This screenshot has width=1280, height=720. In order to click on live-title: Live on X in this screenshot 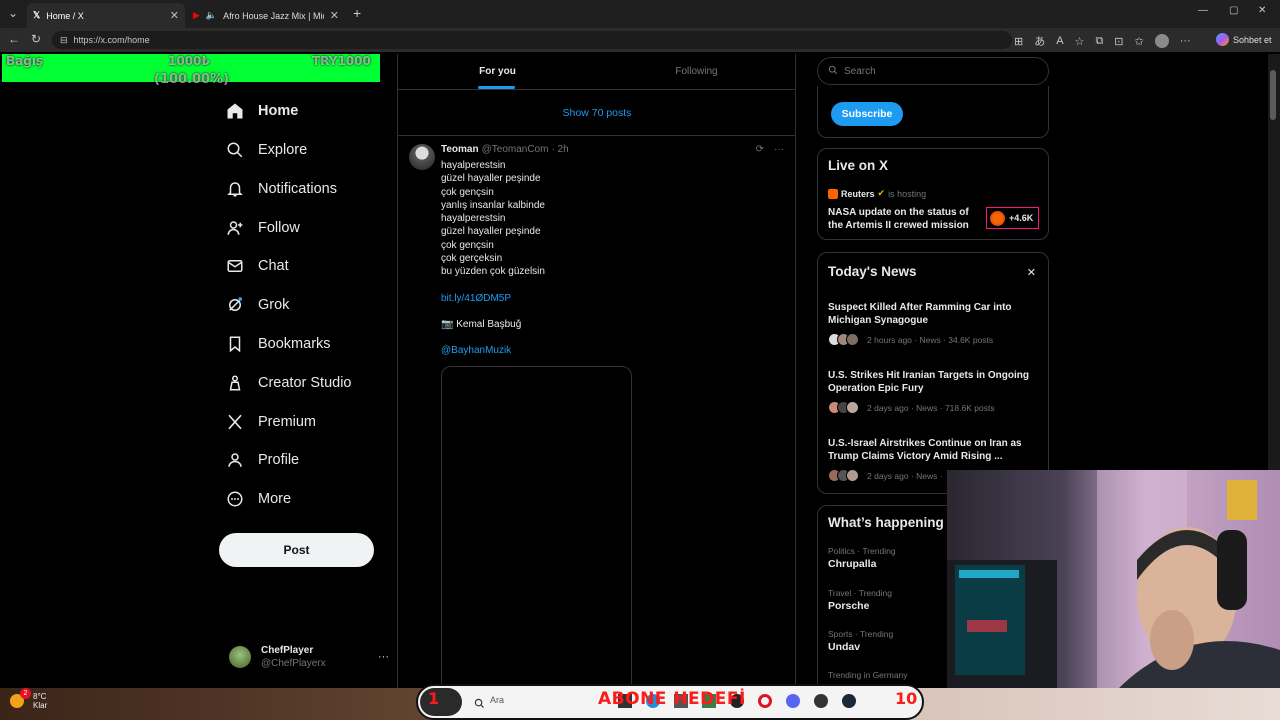, I will do `click(858, 165)`.